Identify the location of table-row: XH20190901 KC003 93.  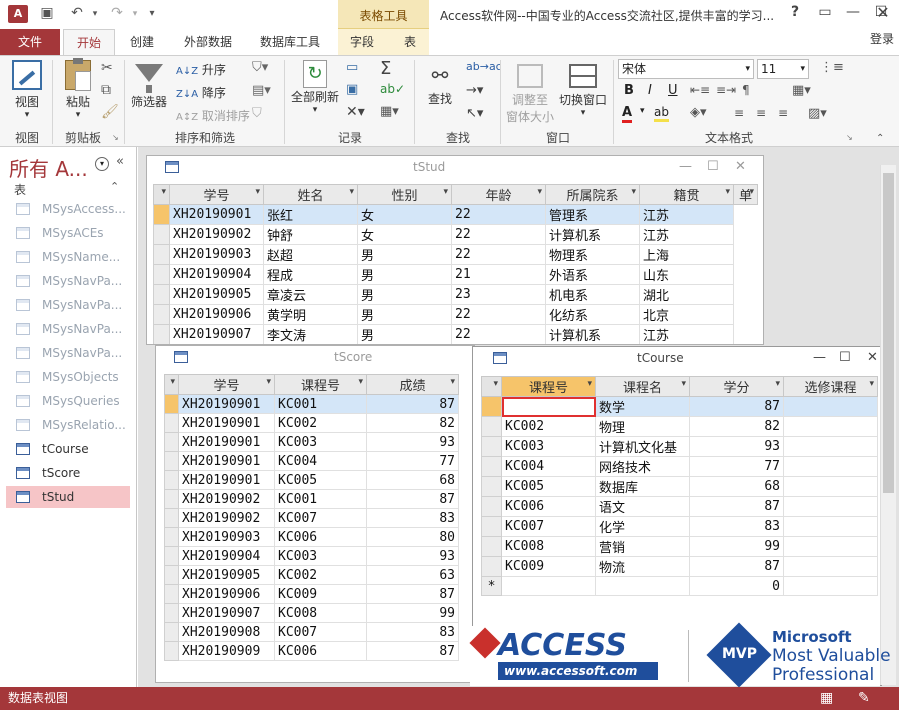
(317, 442).